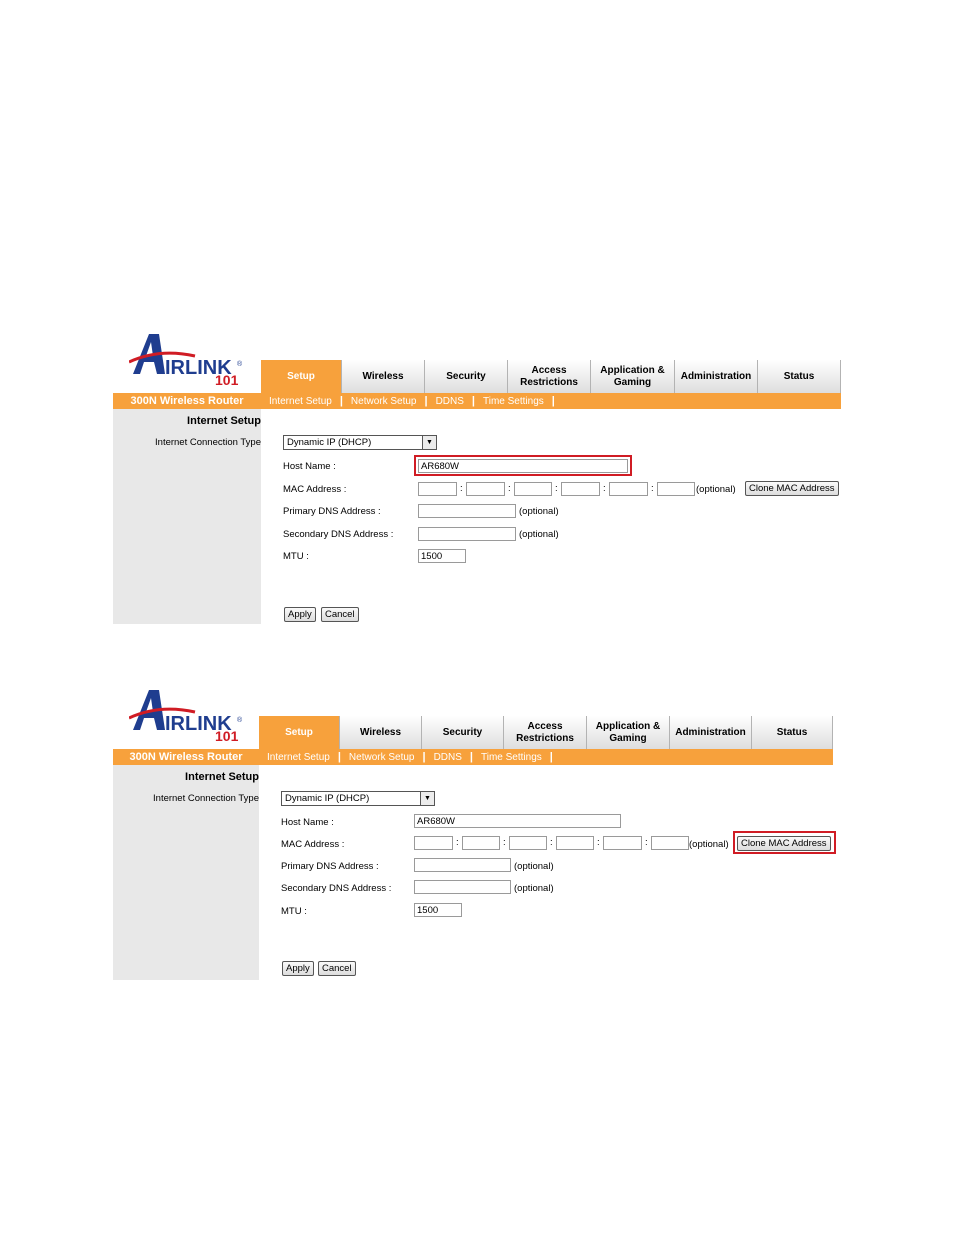 Image resolution: width=954 pixels, height=1235 pixels. I want to click on registered-mark: ®, so click(240, 720).